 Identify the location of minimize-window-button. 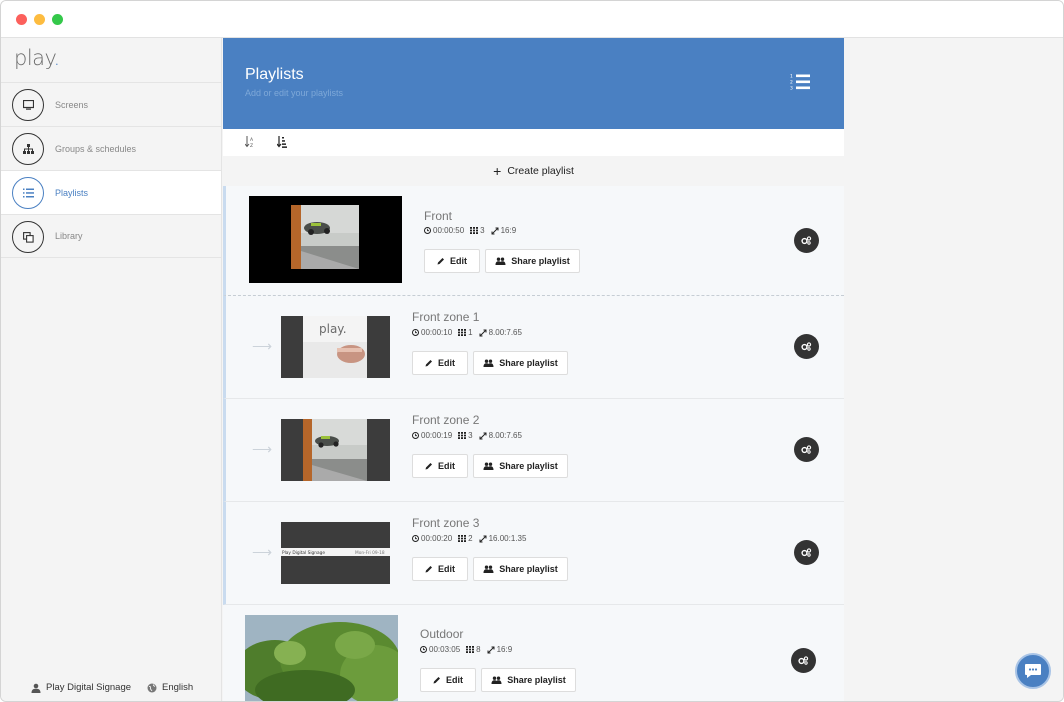
(39, 19).